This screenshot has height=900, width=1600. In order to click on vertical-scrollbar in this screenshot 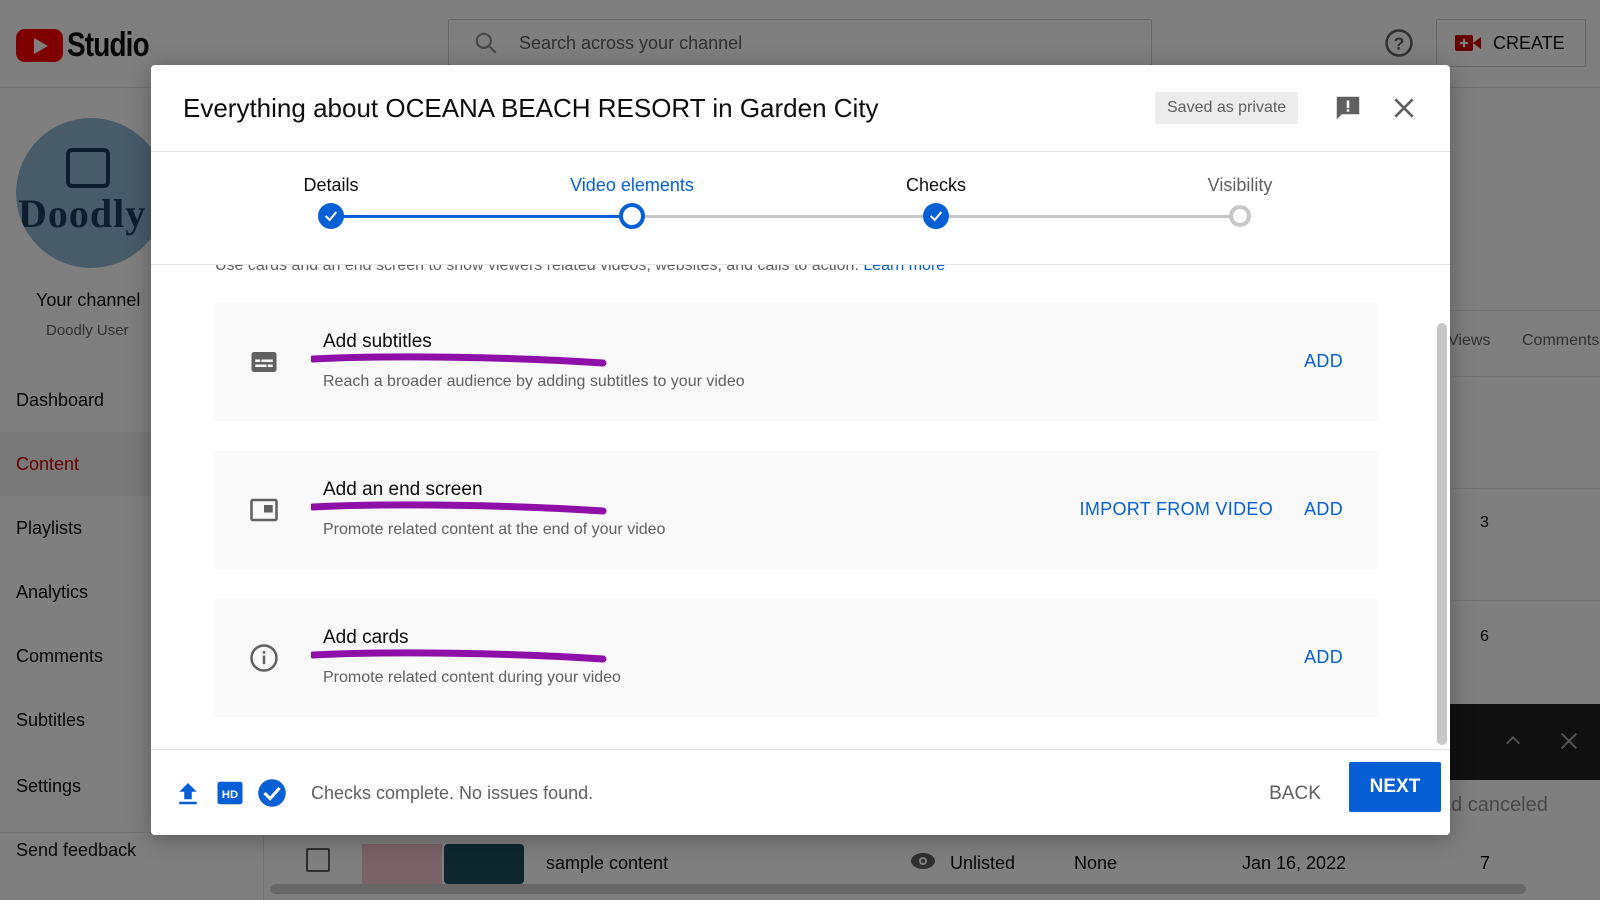, I will do `click(1442, 534)`.